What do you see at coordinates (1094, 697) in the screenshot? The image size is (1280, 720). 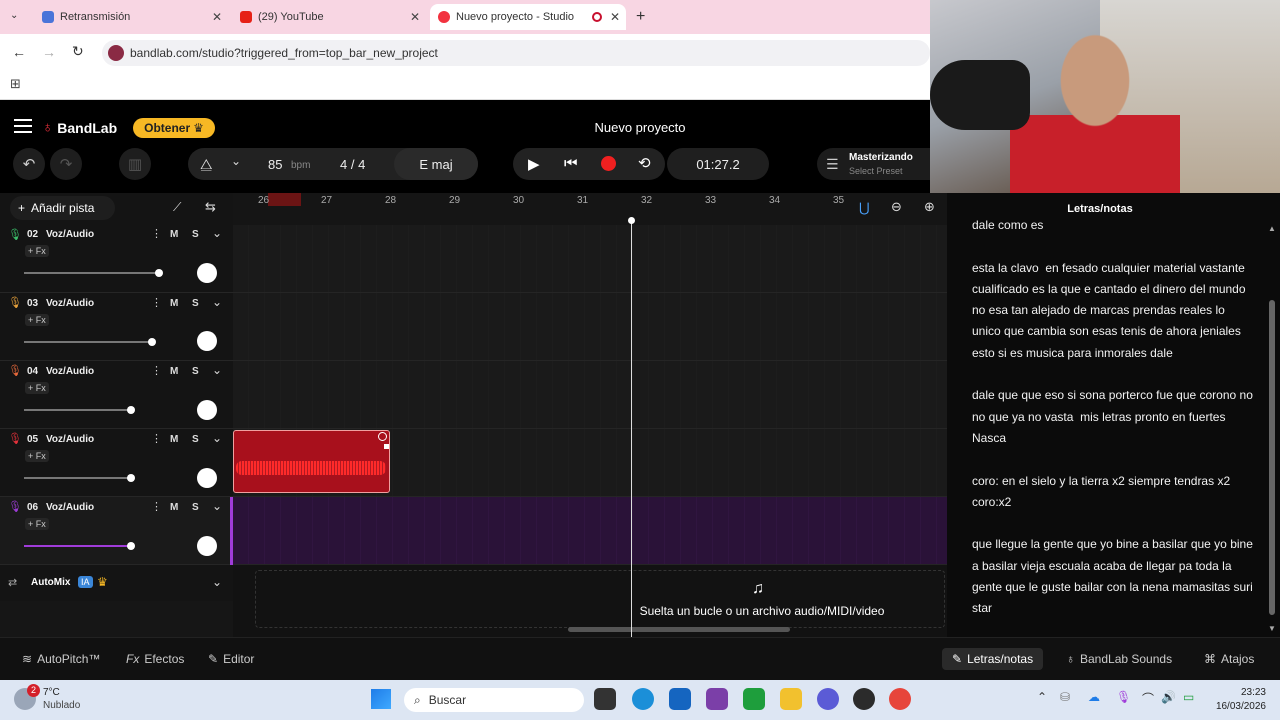 I see `cloud-icon: ☁` at bounding box center [1094, 697].